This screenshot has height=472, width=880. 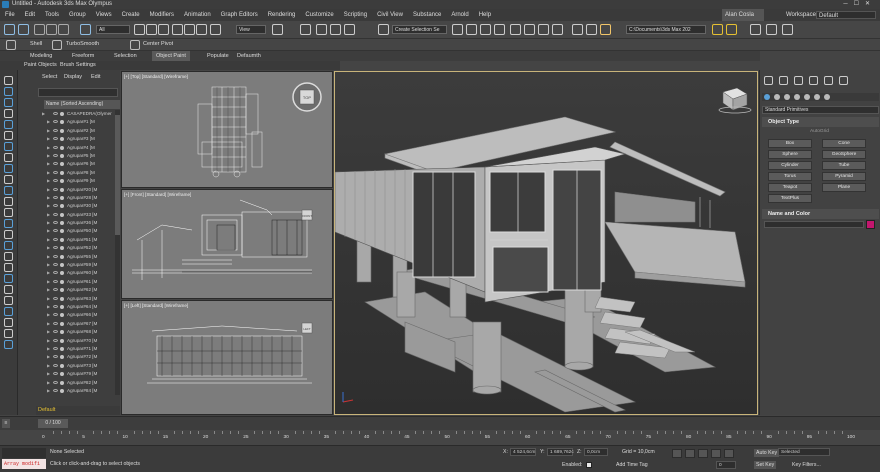 I want to click on link-icon, so click(x=39, y=29).